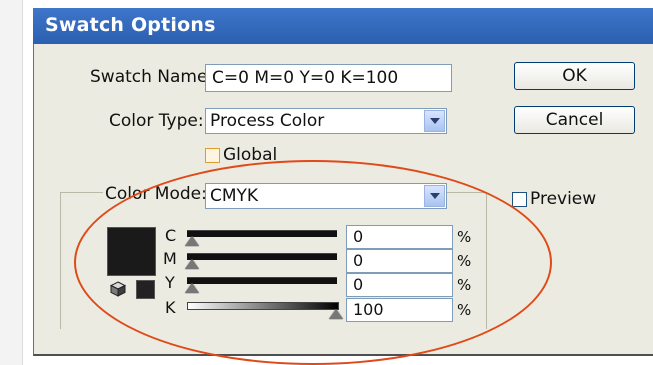  Describe the element at coordinates (212, 155) in the screenshot. I see `global-checkbox` at that location.